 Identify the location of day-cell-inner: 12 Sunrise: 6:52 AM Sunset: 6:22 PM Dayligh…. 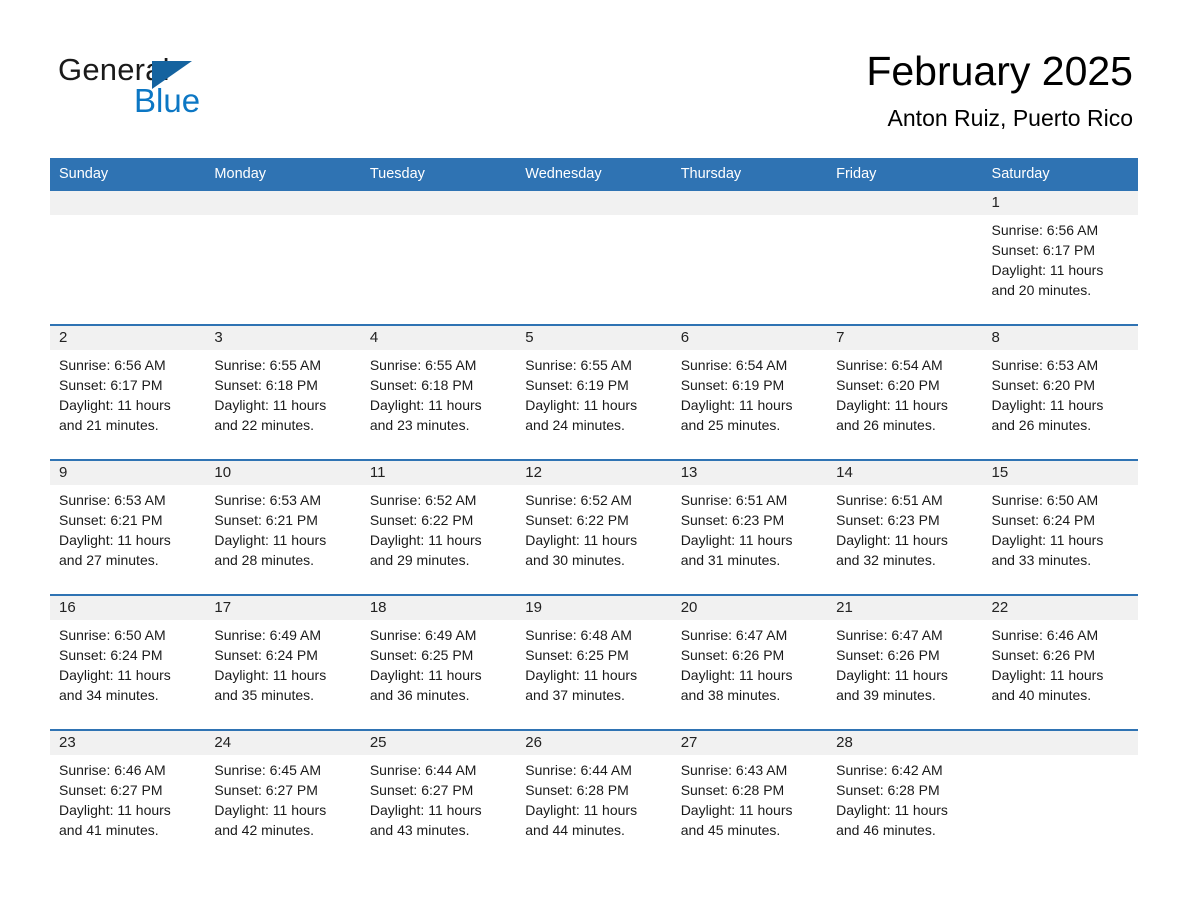
(594, 527).